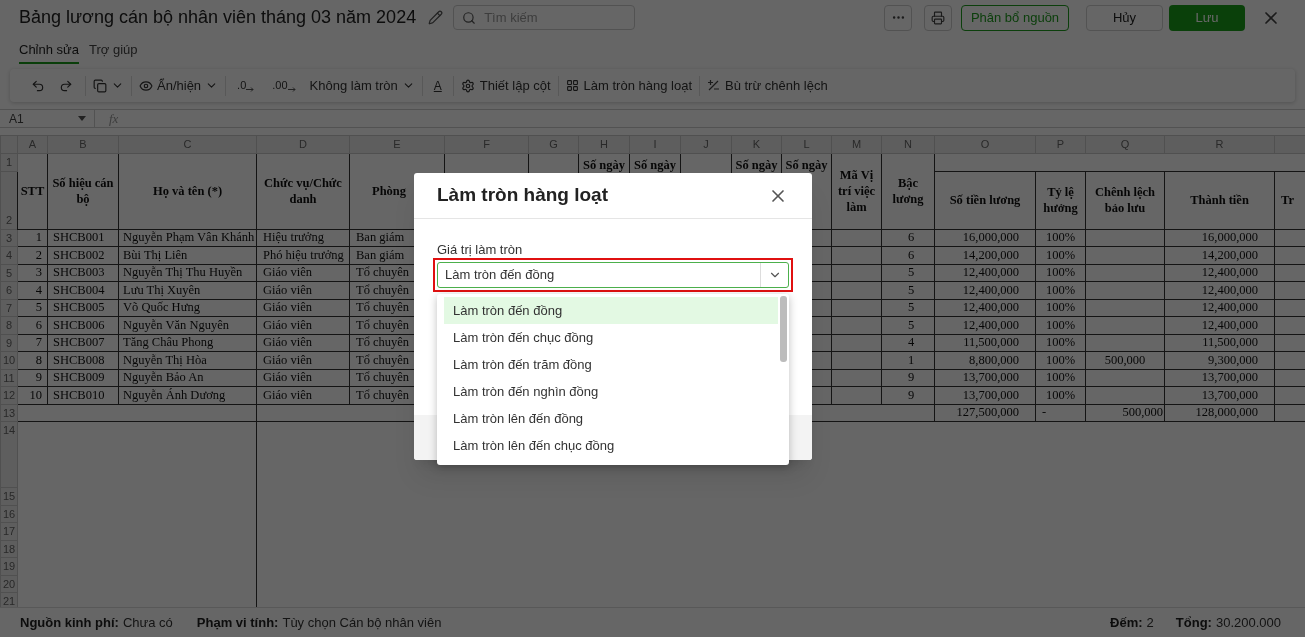 Image resolution: width=1305 pixels, height=637 pixels. What do you see at coordinates (187, 308) in the screenshot?
I see `table-cell: Võ Quốc Hưng` at bounding box center [187, 308].